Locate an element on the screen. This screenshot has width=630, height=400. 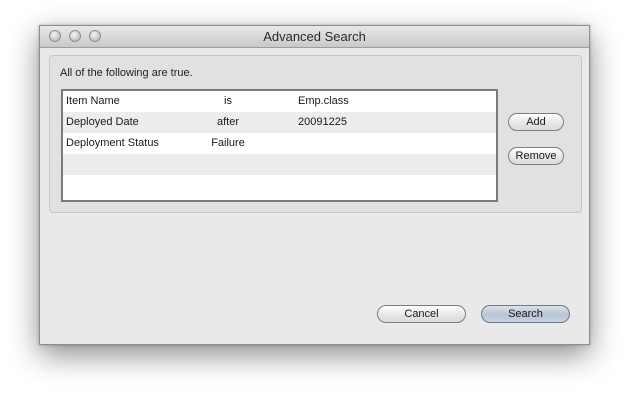
criteria-row: Item Name is Emp.class is located at coordinates (279, 101).